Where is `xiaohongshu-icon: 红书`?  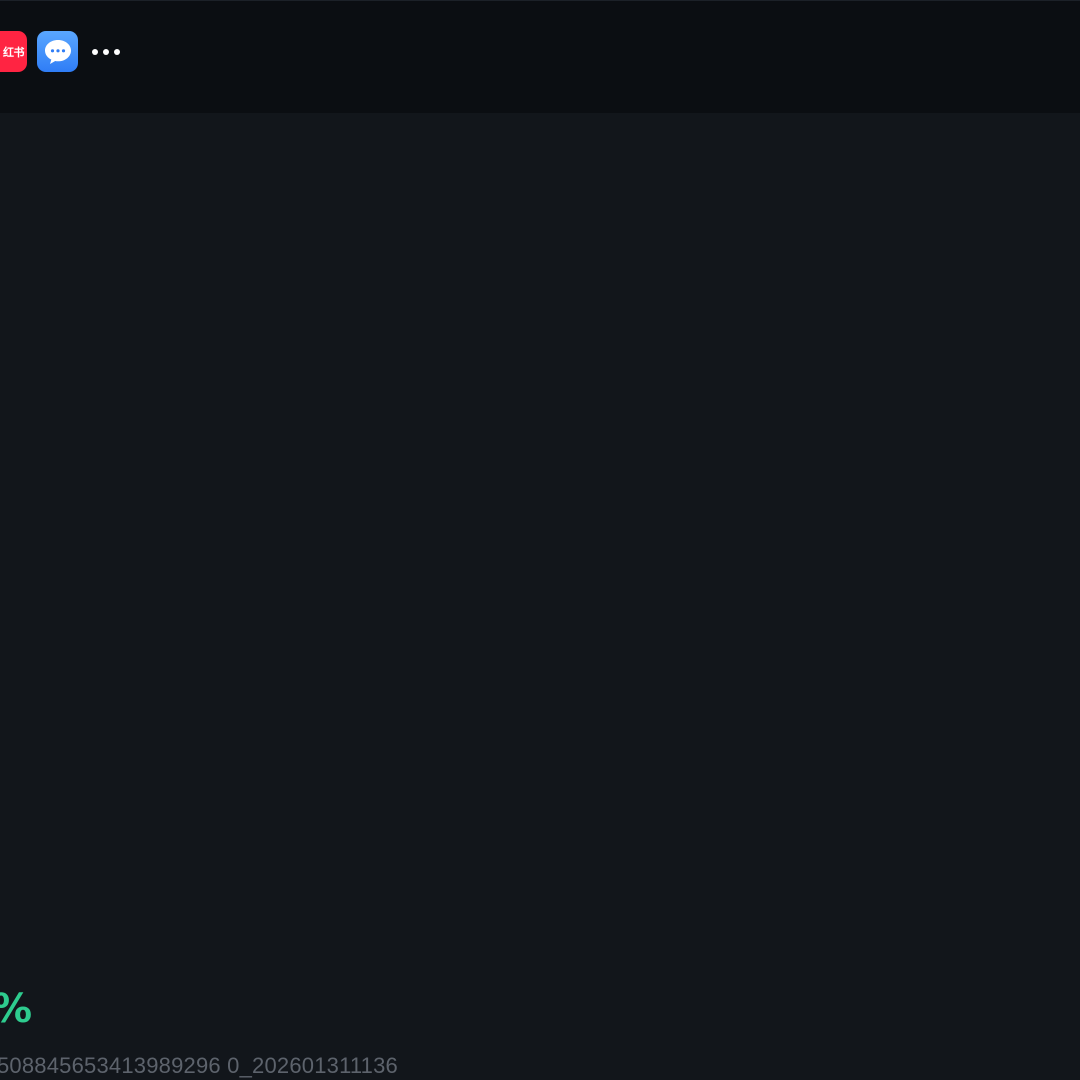
xiaohongshu-icon: 红书 is located at coordinates (13, 51).